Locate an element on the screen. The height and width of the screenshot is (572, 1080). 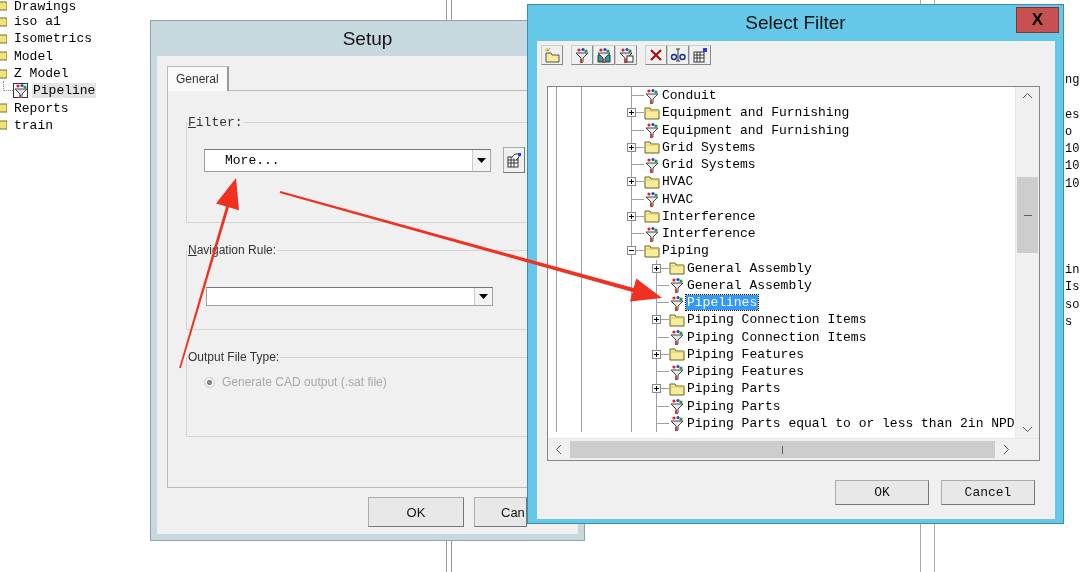
tree-item: Reports is located at coordinates (41, 108).